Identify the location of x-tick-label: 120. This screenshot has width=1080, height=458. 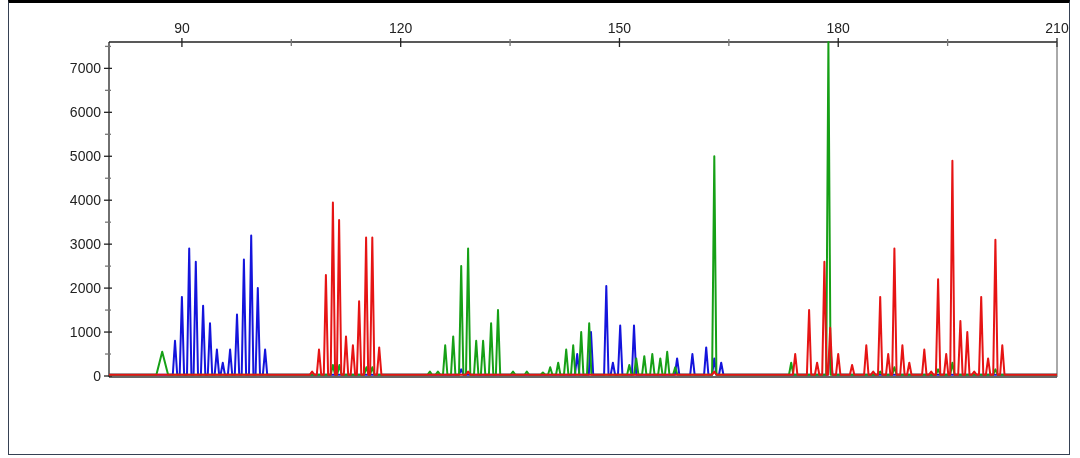
(401, 28).